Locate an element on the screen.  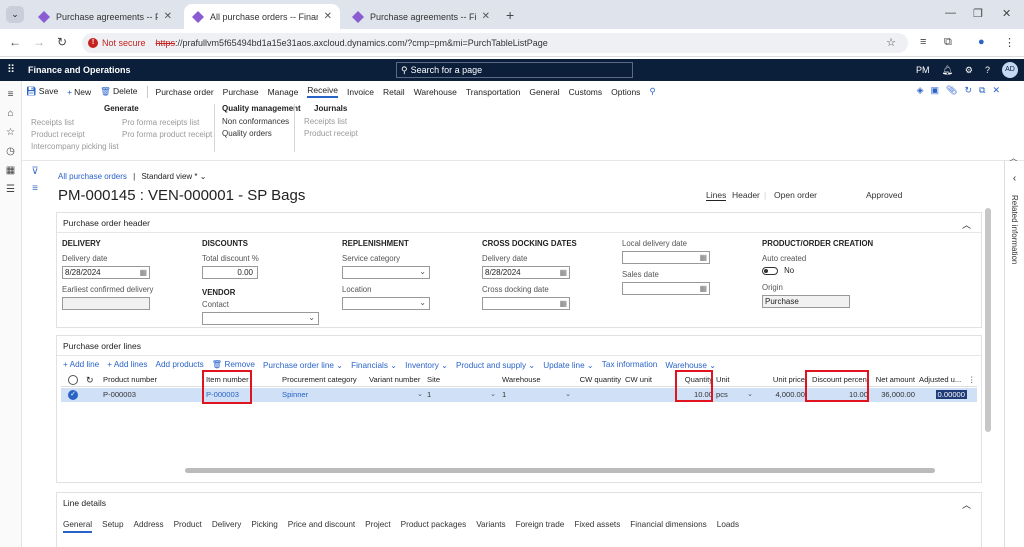
tab-header: Header is located at coordinates (746, 195).